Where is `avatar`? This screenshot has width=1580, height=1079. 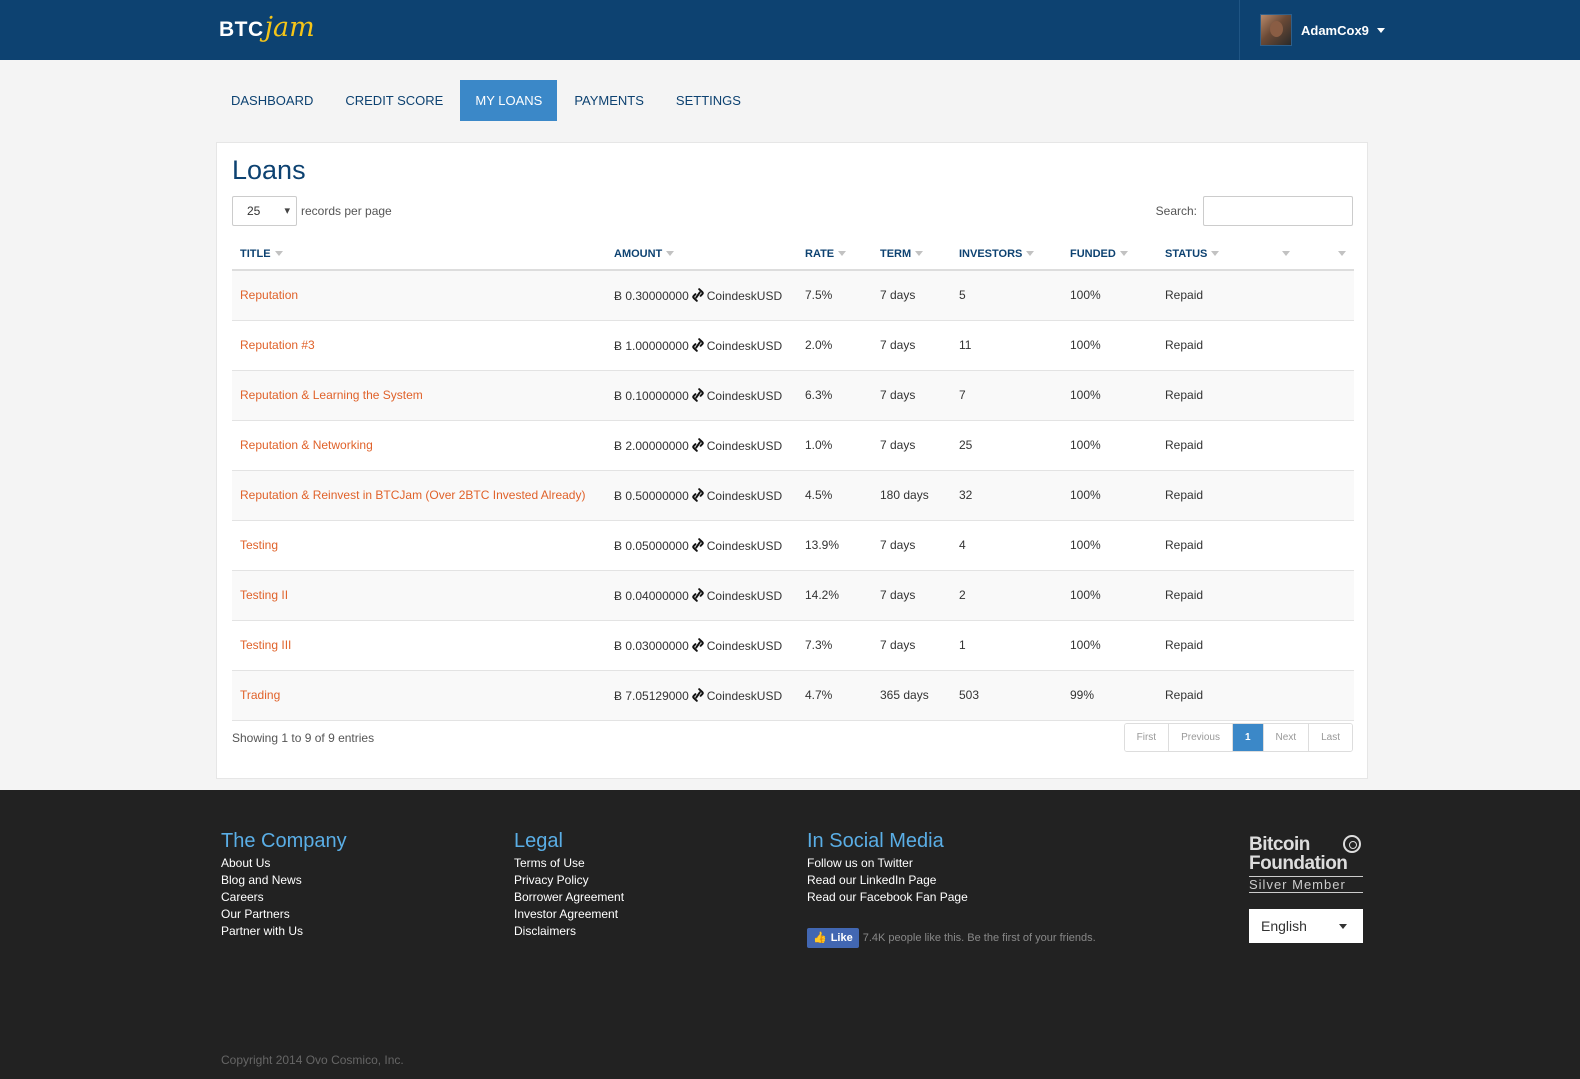
avatar is located at coordinates (1276, 30).